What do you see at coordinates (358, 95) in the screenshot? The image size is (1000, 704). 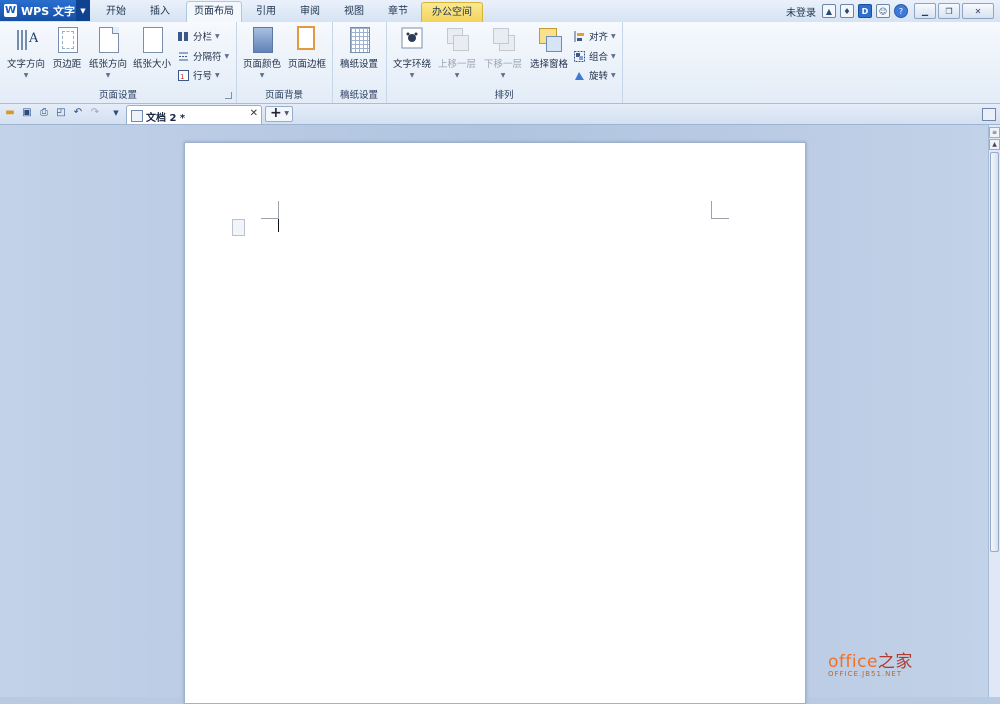 I see `group-label-manuscript: 稿纸设置` at bounding box center [358, 95].